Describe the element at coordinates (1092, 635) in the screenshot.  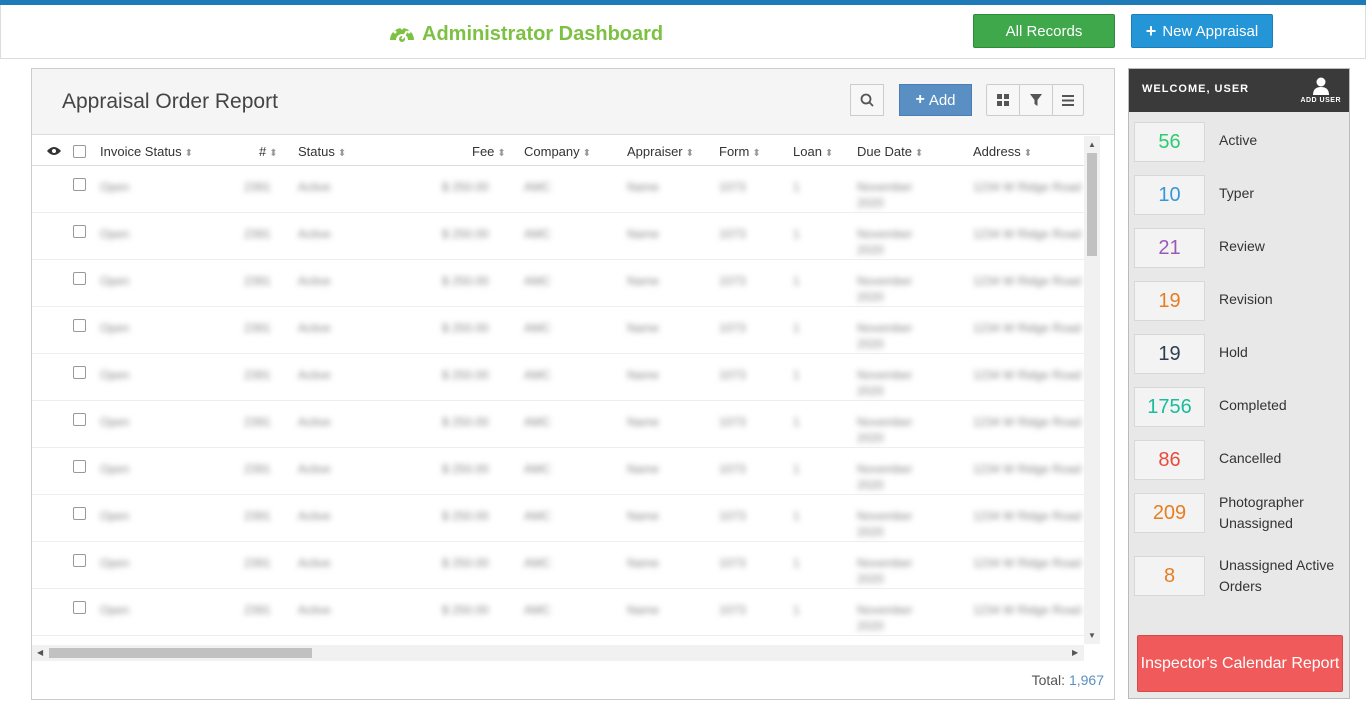
I see `scroll-down-icon: ▼` at that location.